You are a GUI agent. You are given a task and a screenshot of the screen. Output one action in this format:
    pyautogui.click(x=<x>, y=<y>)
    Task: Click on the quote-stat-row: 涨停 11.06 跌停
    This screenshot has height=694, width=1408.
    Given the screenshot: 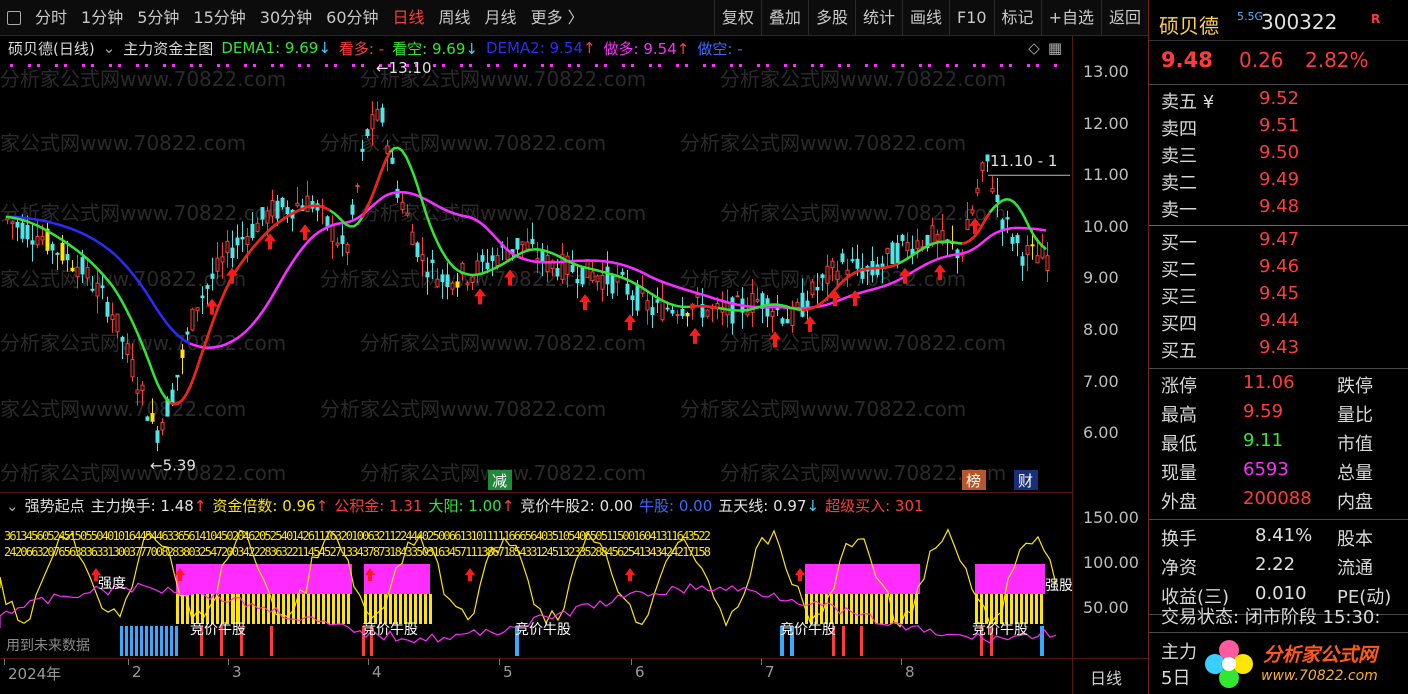 What is the action you would take?
    pyautogui.click(x=1267, y=384)
    